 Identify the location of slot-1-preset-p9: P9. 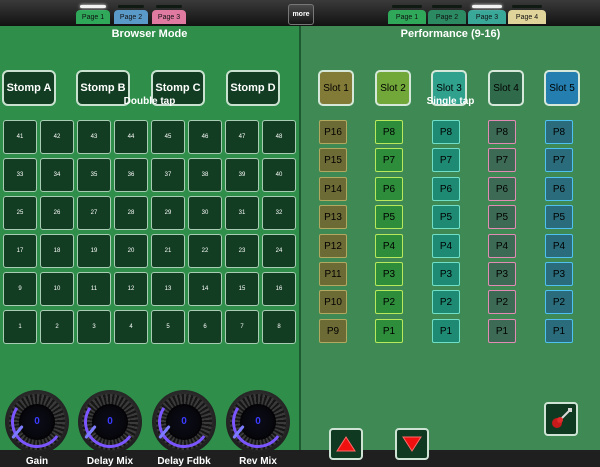
(333, 331).